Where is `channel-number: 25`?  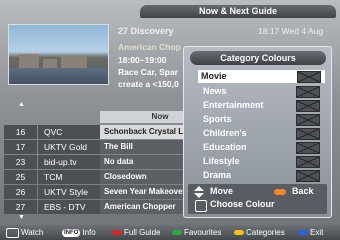
channel-number: 25 is located at coordinates (20, 177).